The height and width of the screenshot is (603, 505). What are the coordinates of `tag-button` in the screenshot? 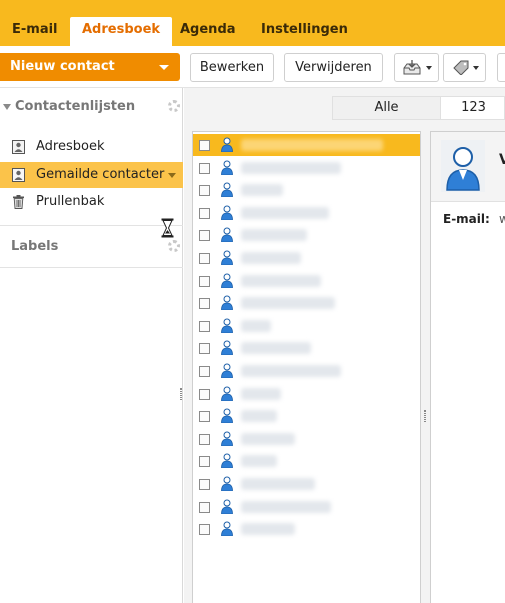 It's located at (464, 67).